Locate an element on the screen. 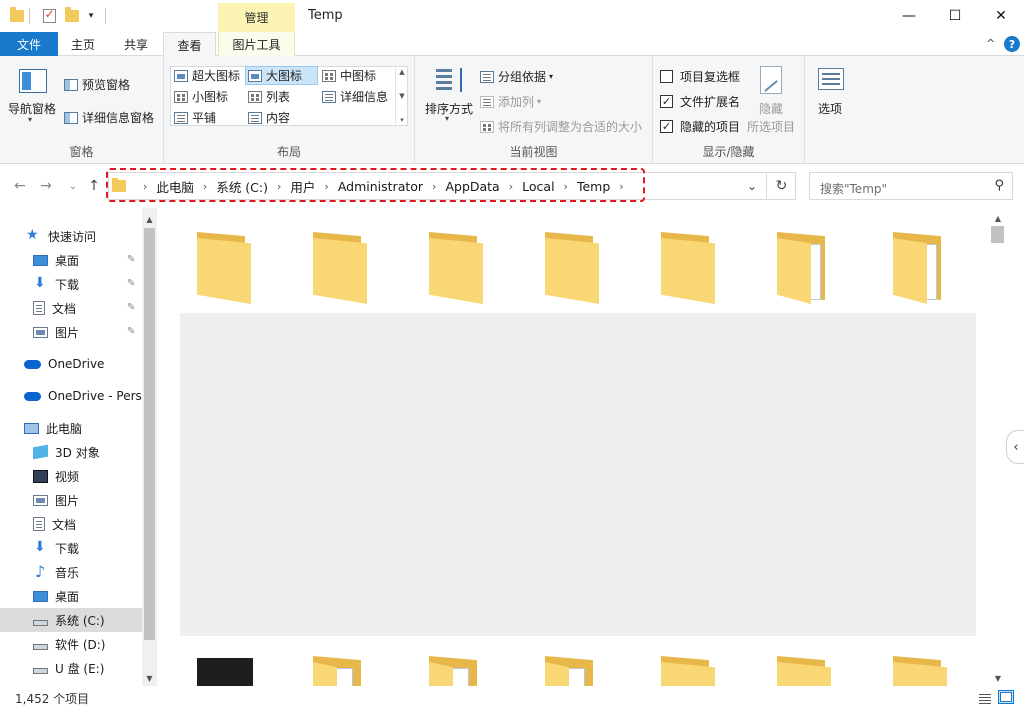 The image size is (1024, 710). chevron-left-icon: ‹ is located at coordinates (1015, 447).